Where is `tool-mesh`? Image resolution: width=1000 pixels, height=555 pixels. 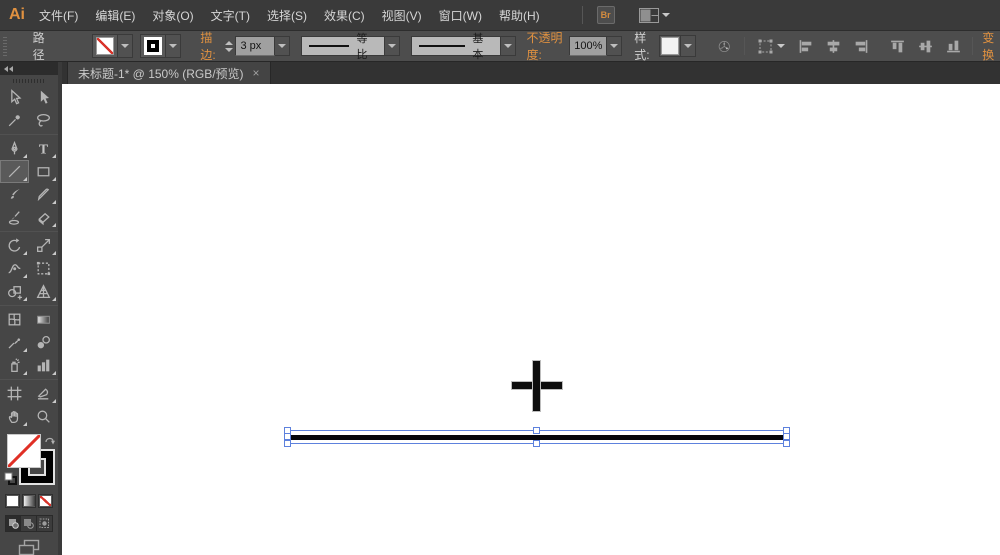 tool-mesh is located at coordinates (14, 319).